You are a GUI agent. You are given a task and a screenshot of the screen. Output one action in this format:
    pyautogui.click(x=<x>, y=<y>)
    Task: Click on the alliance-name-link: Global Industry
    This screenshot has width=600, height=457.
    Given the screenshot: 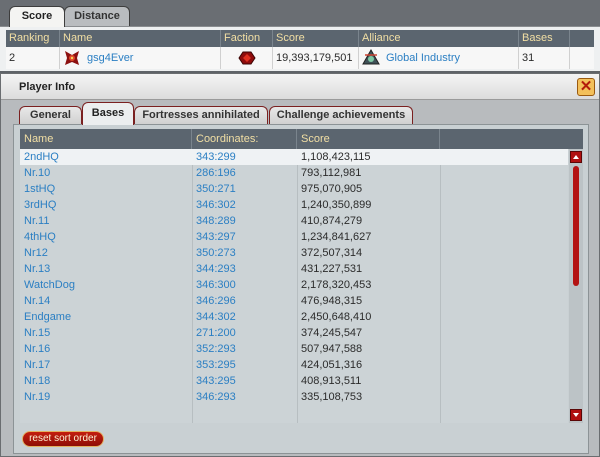 What is the action you would take?
    pyautogui.click(x=423, y=58)
    